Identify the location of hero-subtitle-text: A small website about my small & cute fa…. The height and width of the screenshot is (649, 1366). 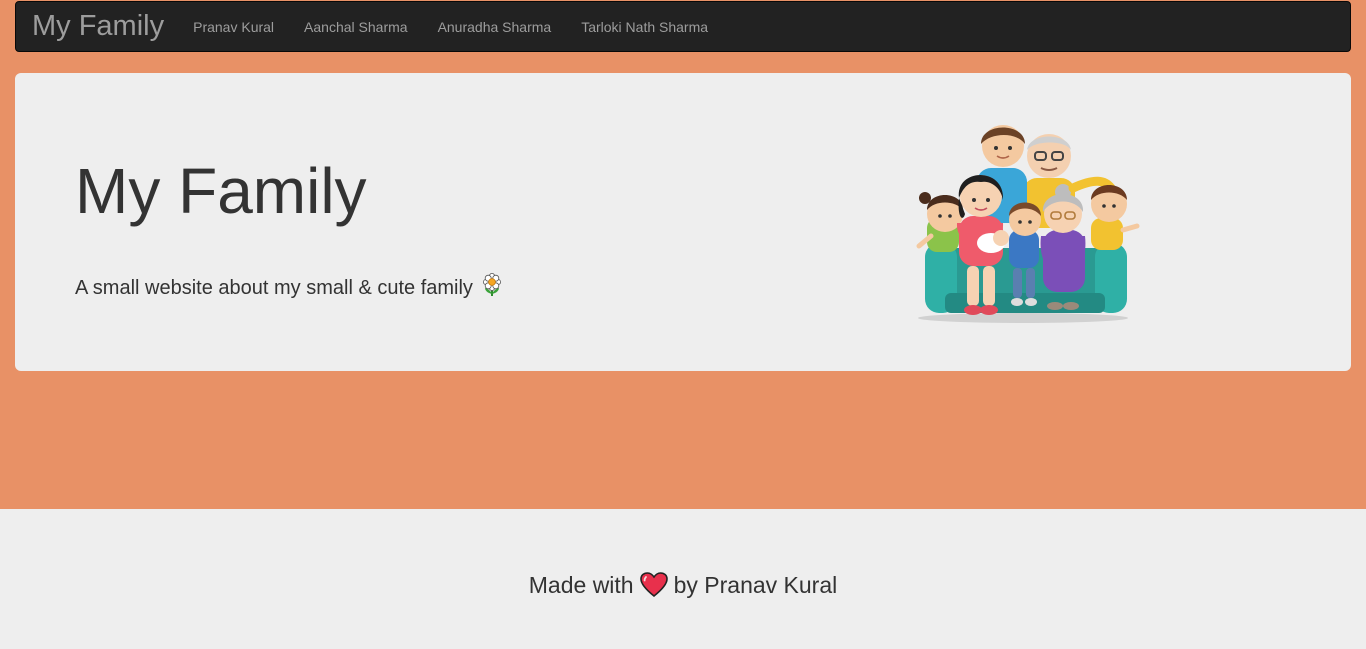
(274, 287).